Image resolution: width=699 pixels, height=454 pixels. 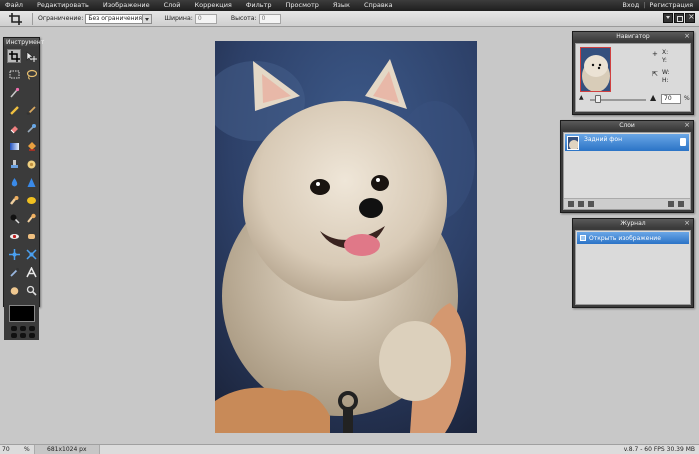 I want to click on navigator-body: + X: Y: ⇱ W: H: ▲ ▲ 70 %, so click(x=633, y=77).